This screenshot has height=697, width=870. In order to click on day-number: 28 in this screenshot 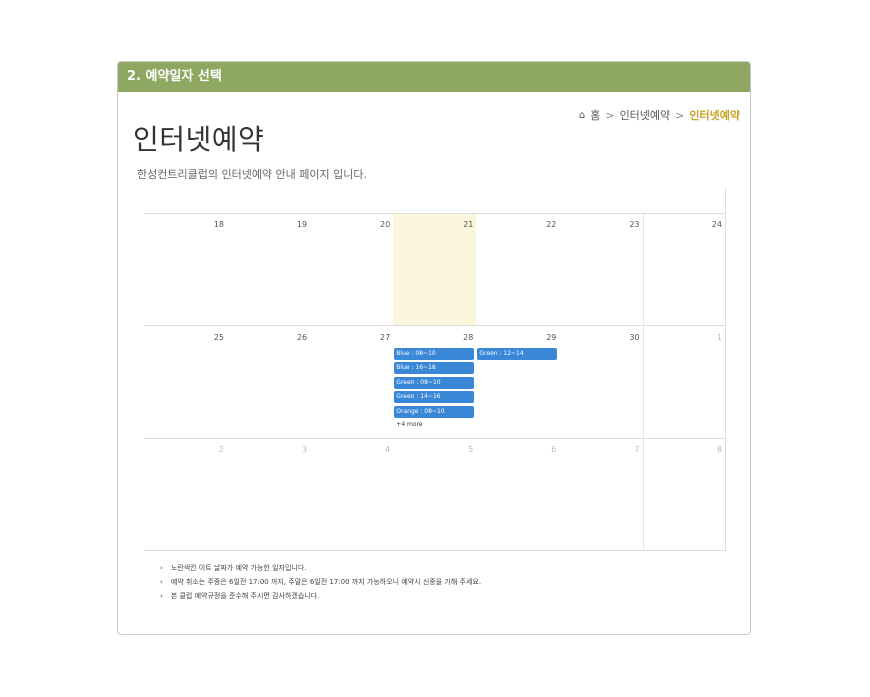, I will do `click(468, 337)`.